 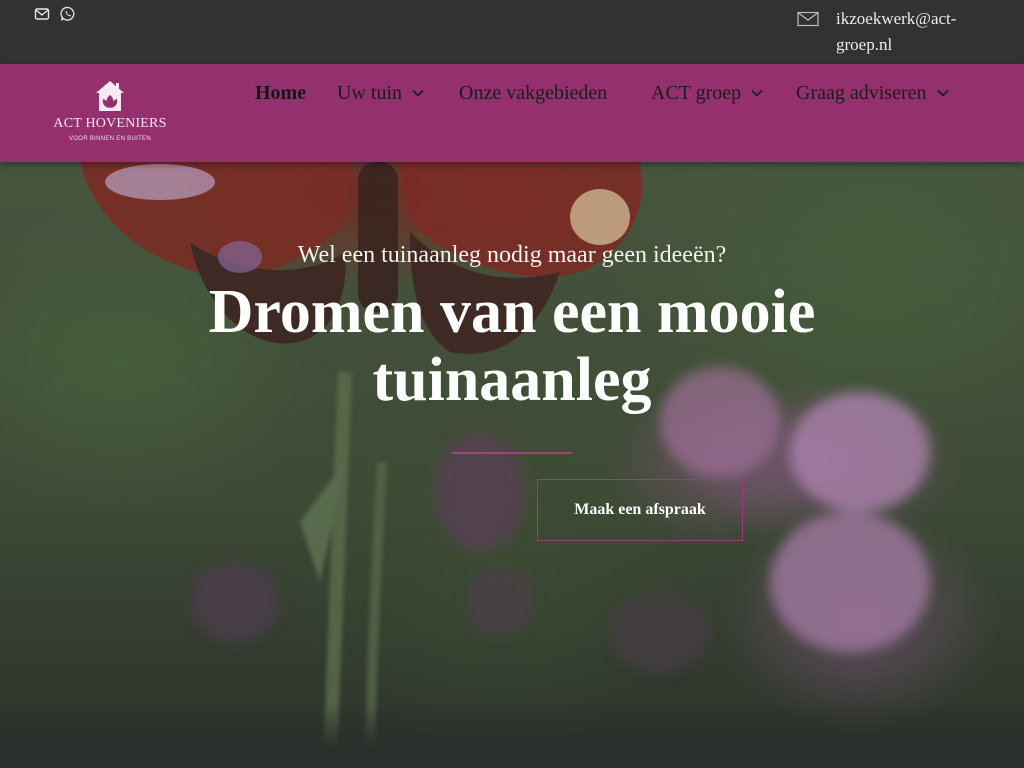 I want to click on top-bar: ikzoekwerk@act-groep.nl, so click(x=512, y=32).